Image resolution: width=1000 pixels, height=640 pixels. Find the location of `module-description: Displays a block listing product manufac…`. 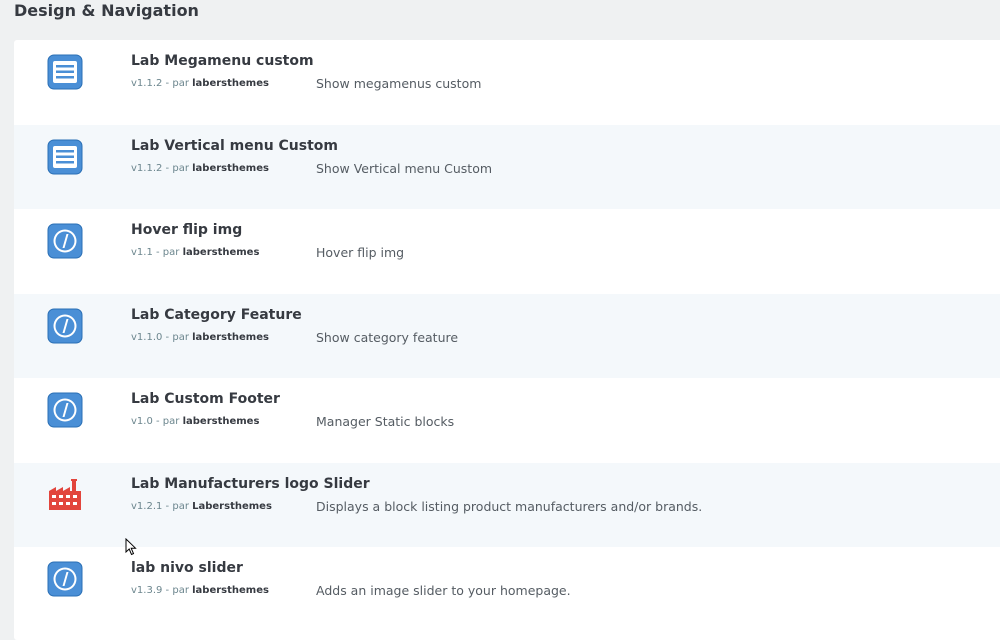

module-description: Displays a block listing product manufac… is located at coordinates (509, 506).